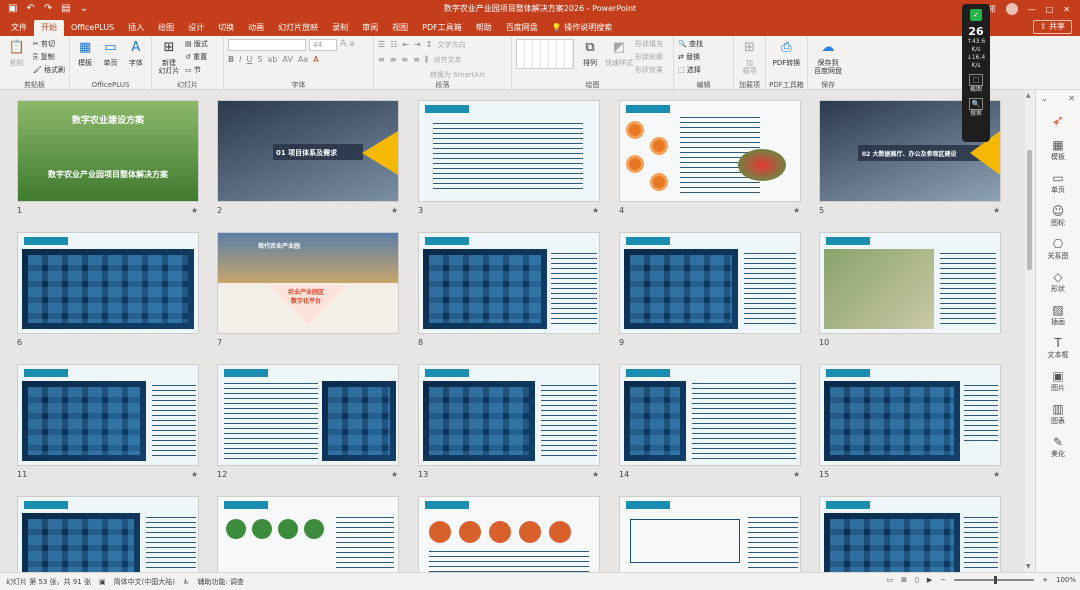  What do you see at coordinates (196, 70) in the screenshot?
I see `section-button: ▭ 节` at bounding box center [196, 70].